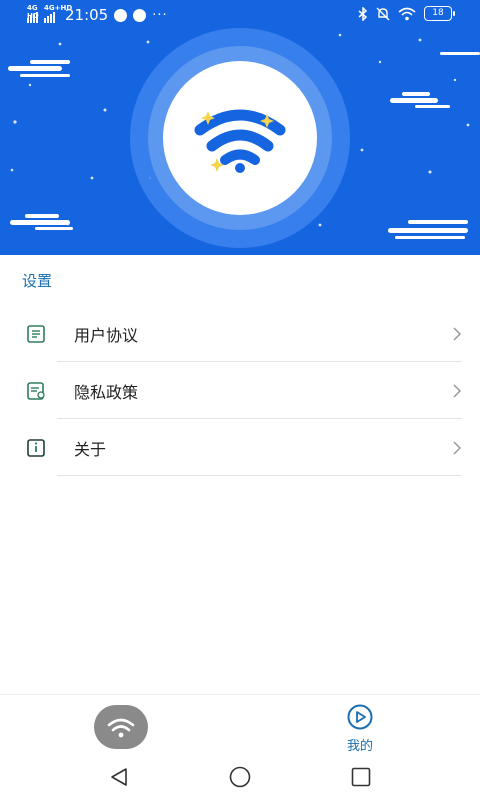 The image size is (480, 800). Describe the element at coordinates (439, 13) in the screenshot. I see `battery-icon: 18` at that location.